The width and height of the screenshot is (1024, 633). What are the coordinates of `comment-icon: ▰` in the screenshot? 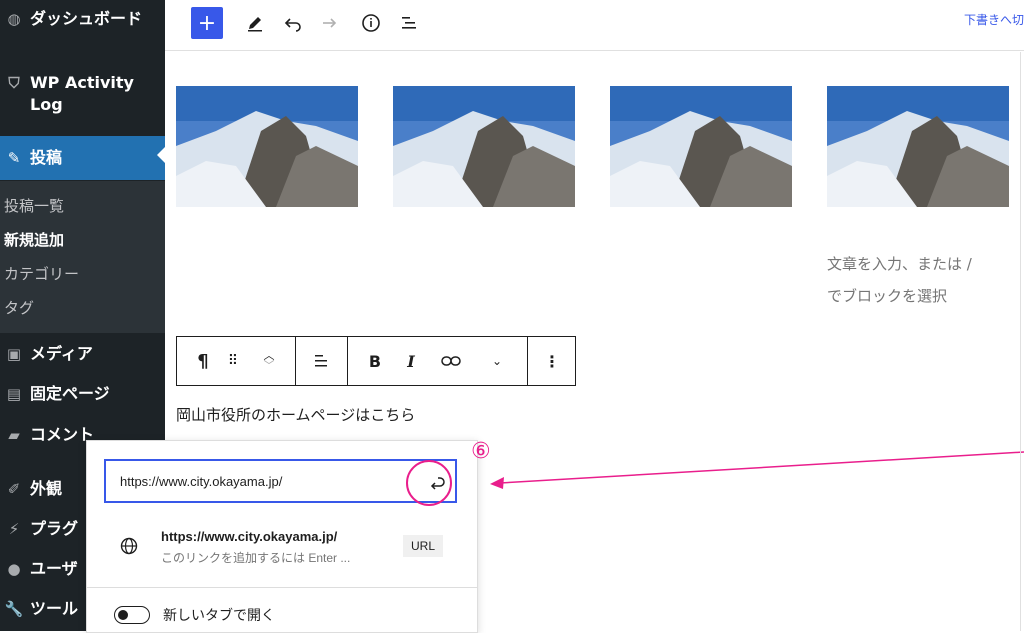 It's located at (14, 435).